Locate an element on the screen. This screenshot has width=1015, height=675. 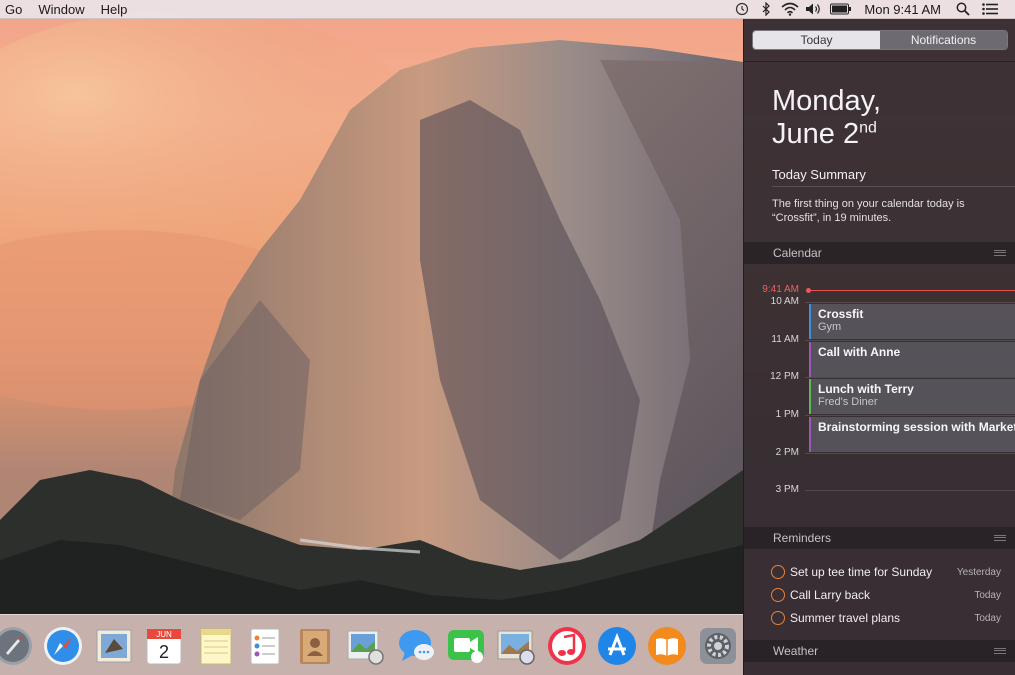
safari-icon is located at coordinates (63, 646).